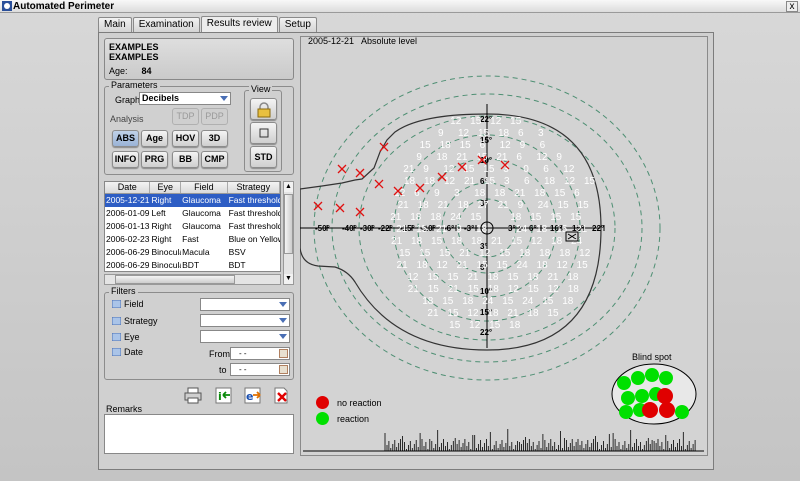 This screenshot has width=800, height=481. What do you see at coordinates (128, 239) in the screenshot?
I see `cell-date: 2006-02-23` at bounding box center [128, 239].